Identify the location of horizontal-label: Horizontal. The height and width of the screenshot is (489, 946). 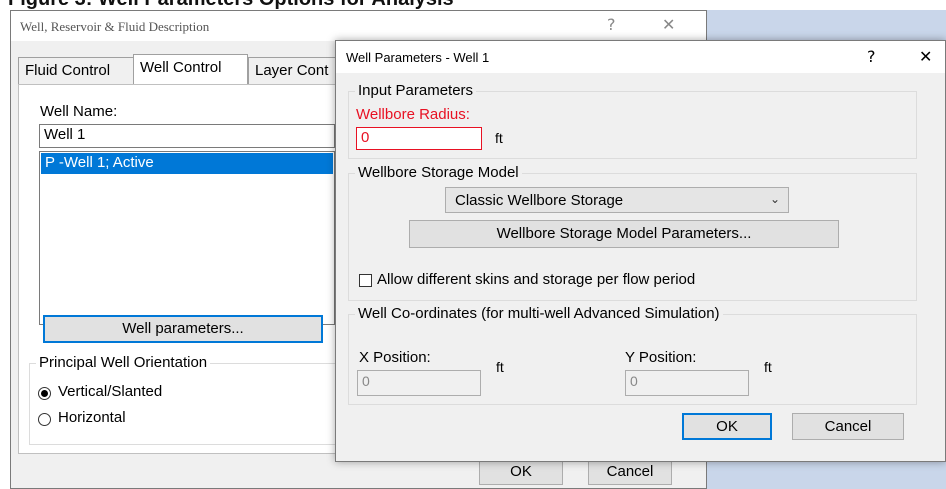
(92, 417).